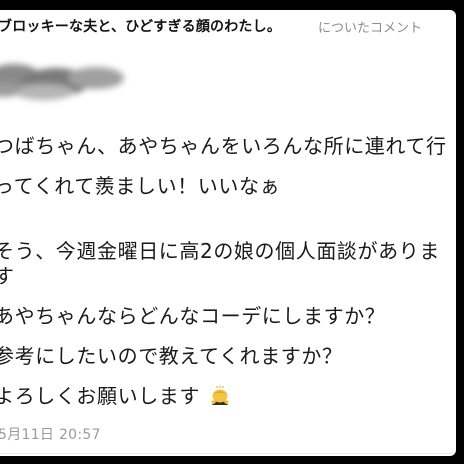 The height and width of the screenshot is (464, 464). Describe the element at coordinates (100, 396) in the screenshot. I see `comment-line-text: よろしくお願いします` at that location.